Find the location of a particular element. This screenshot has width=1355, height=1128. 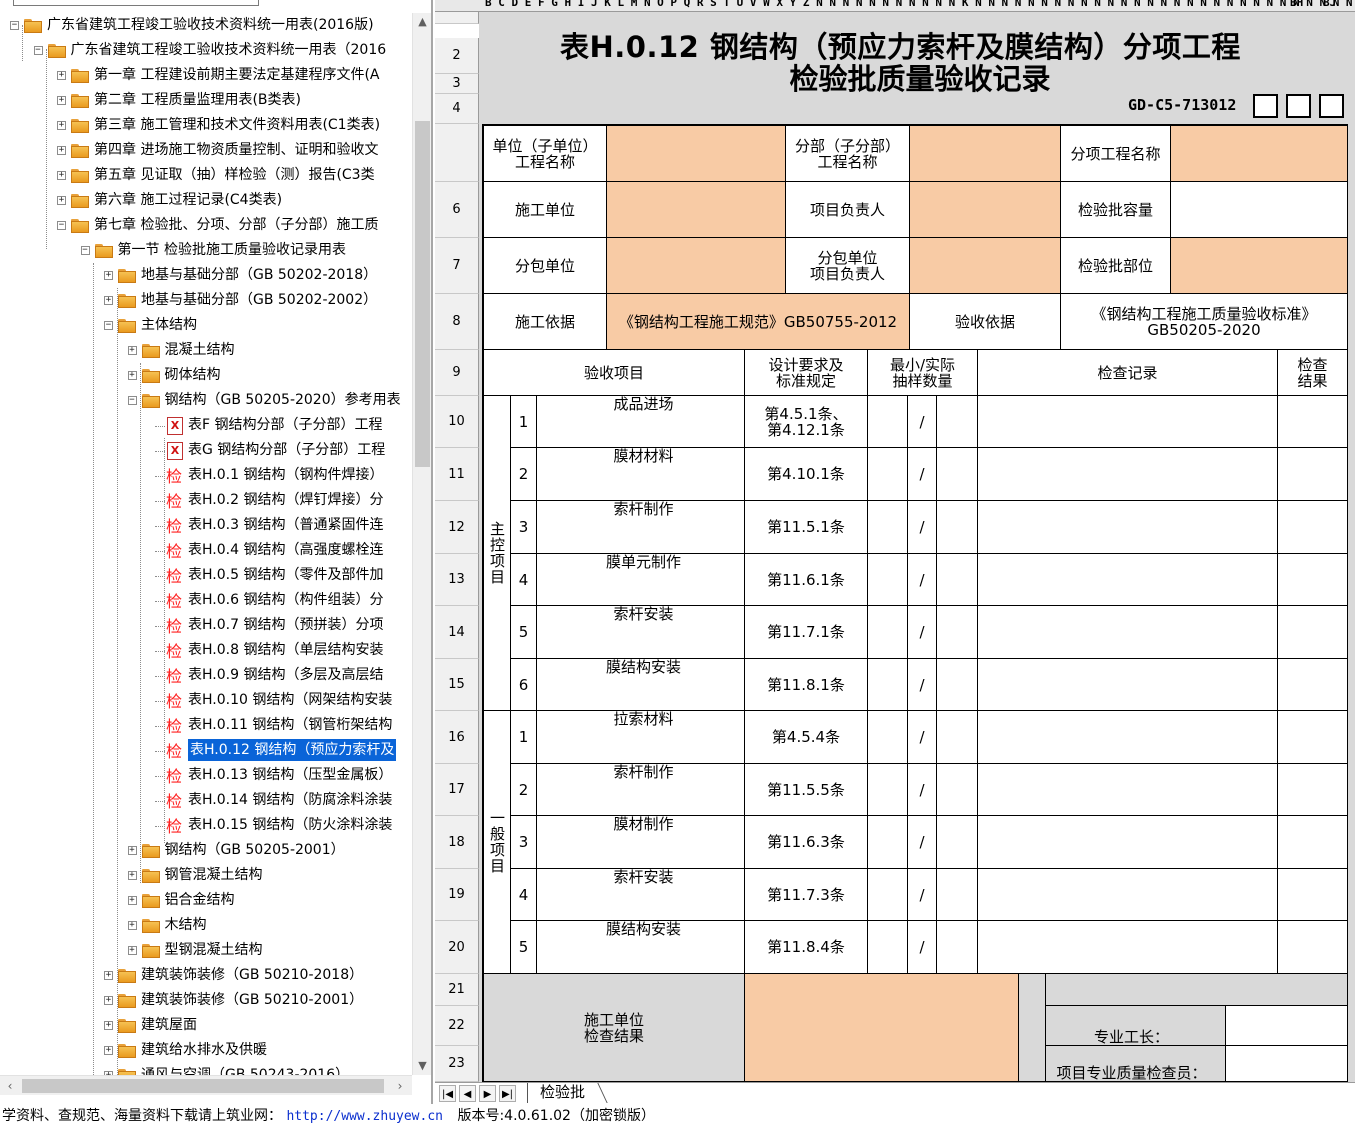

tree-item: 表H.0.6 钢结构（构件组装）分 is located at coordinates (285, 600).